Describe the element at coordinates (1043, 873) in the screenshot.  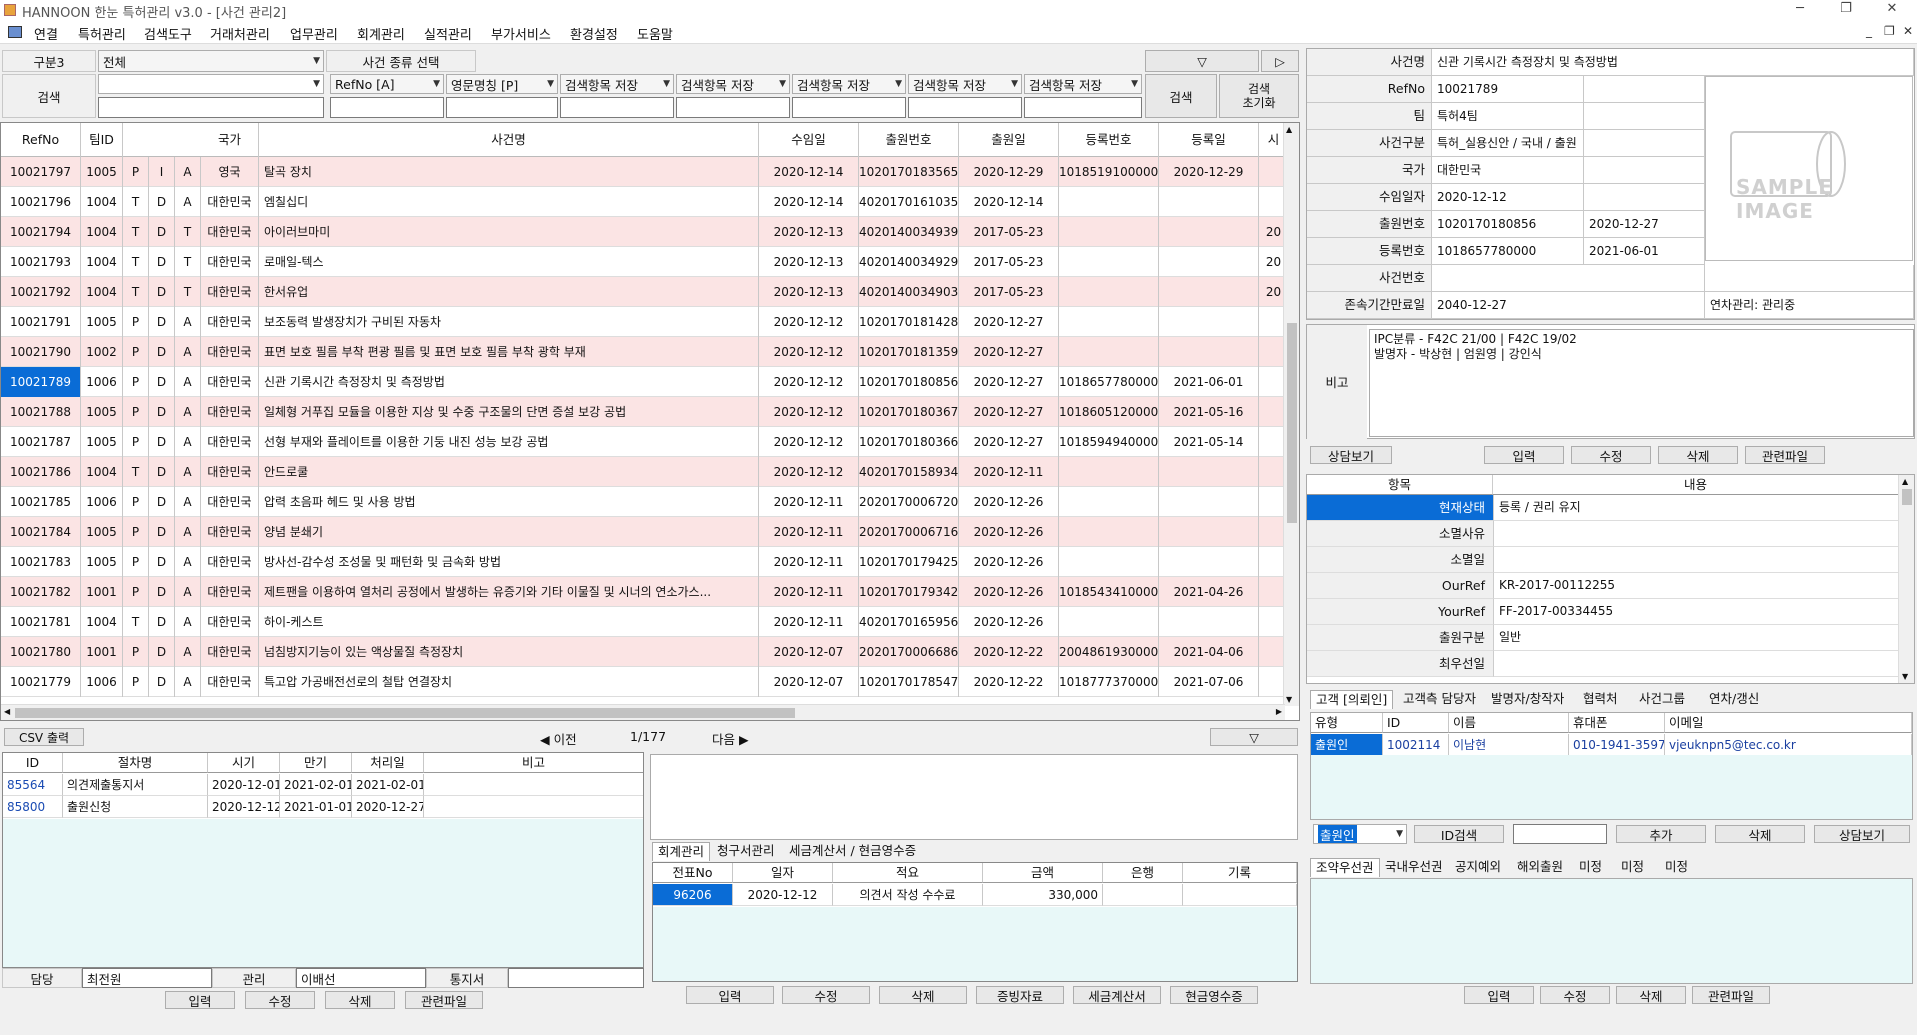
I see `acct-header-cell: 금액` at that location.